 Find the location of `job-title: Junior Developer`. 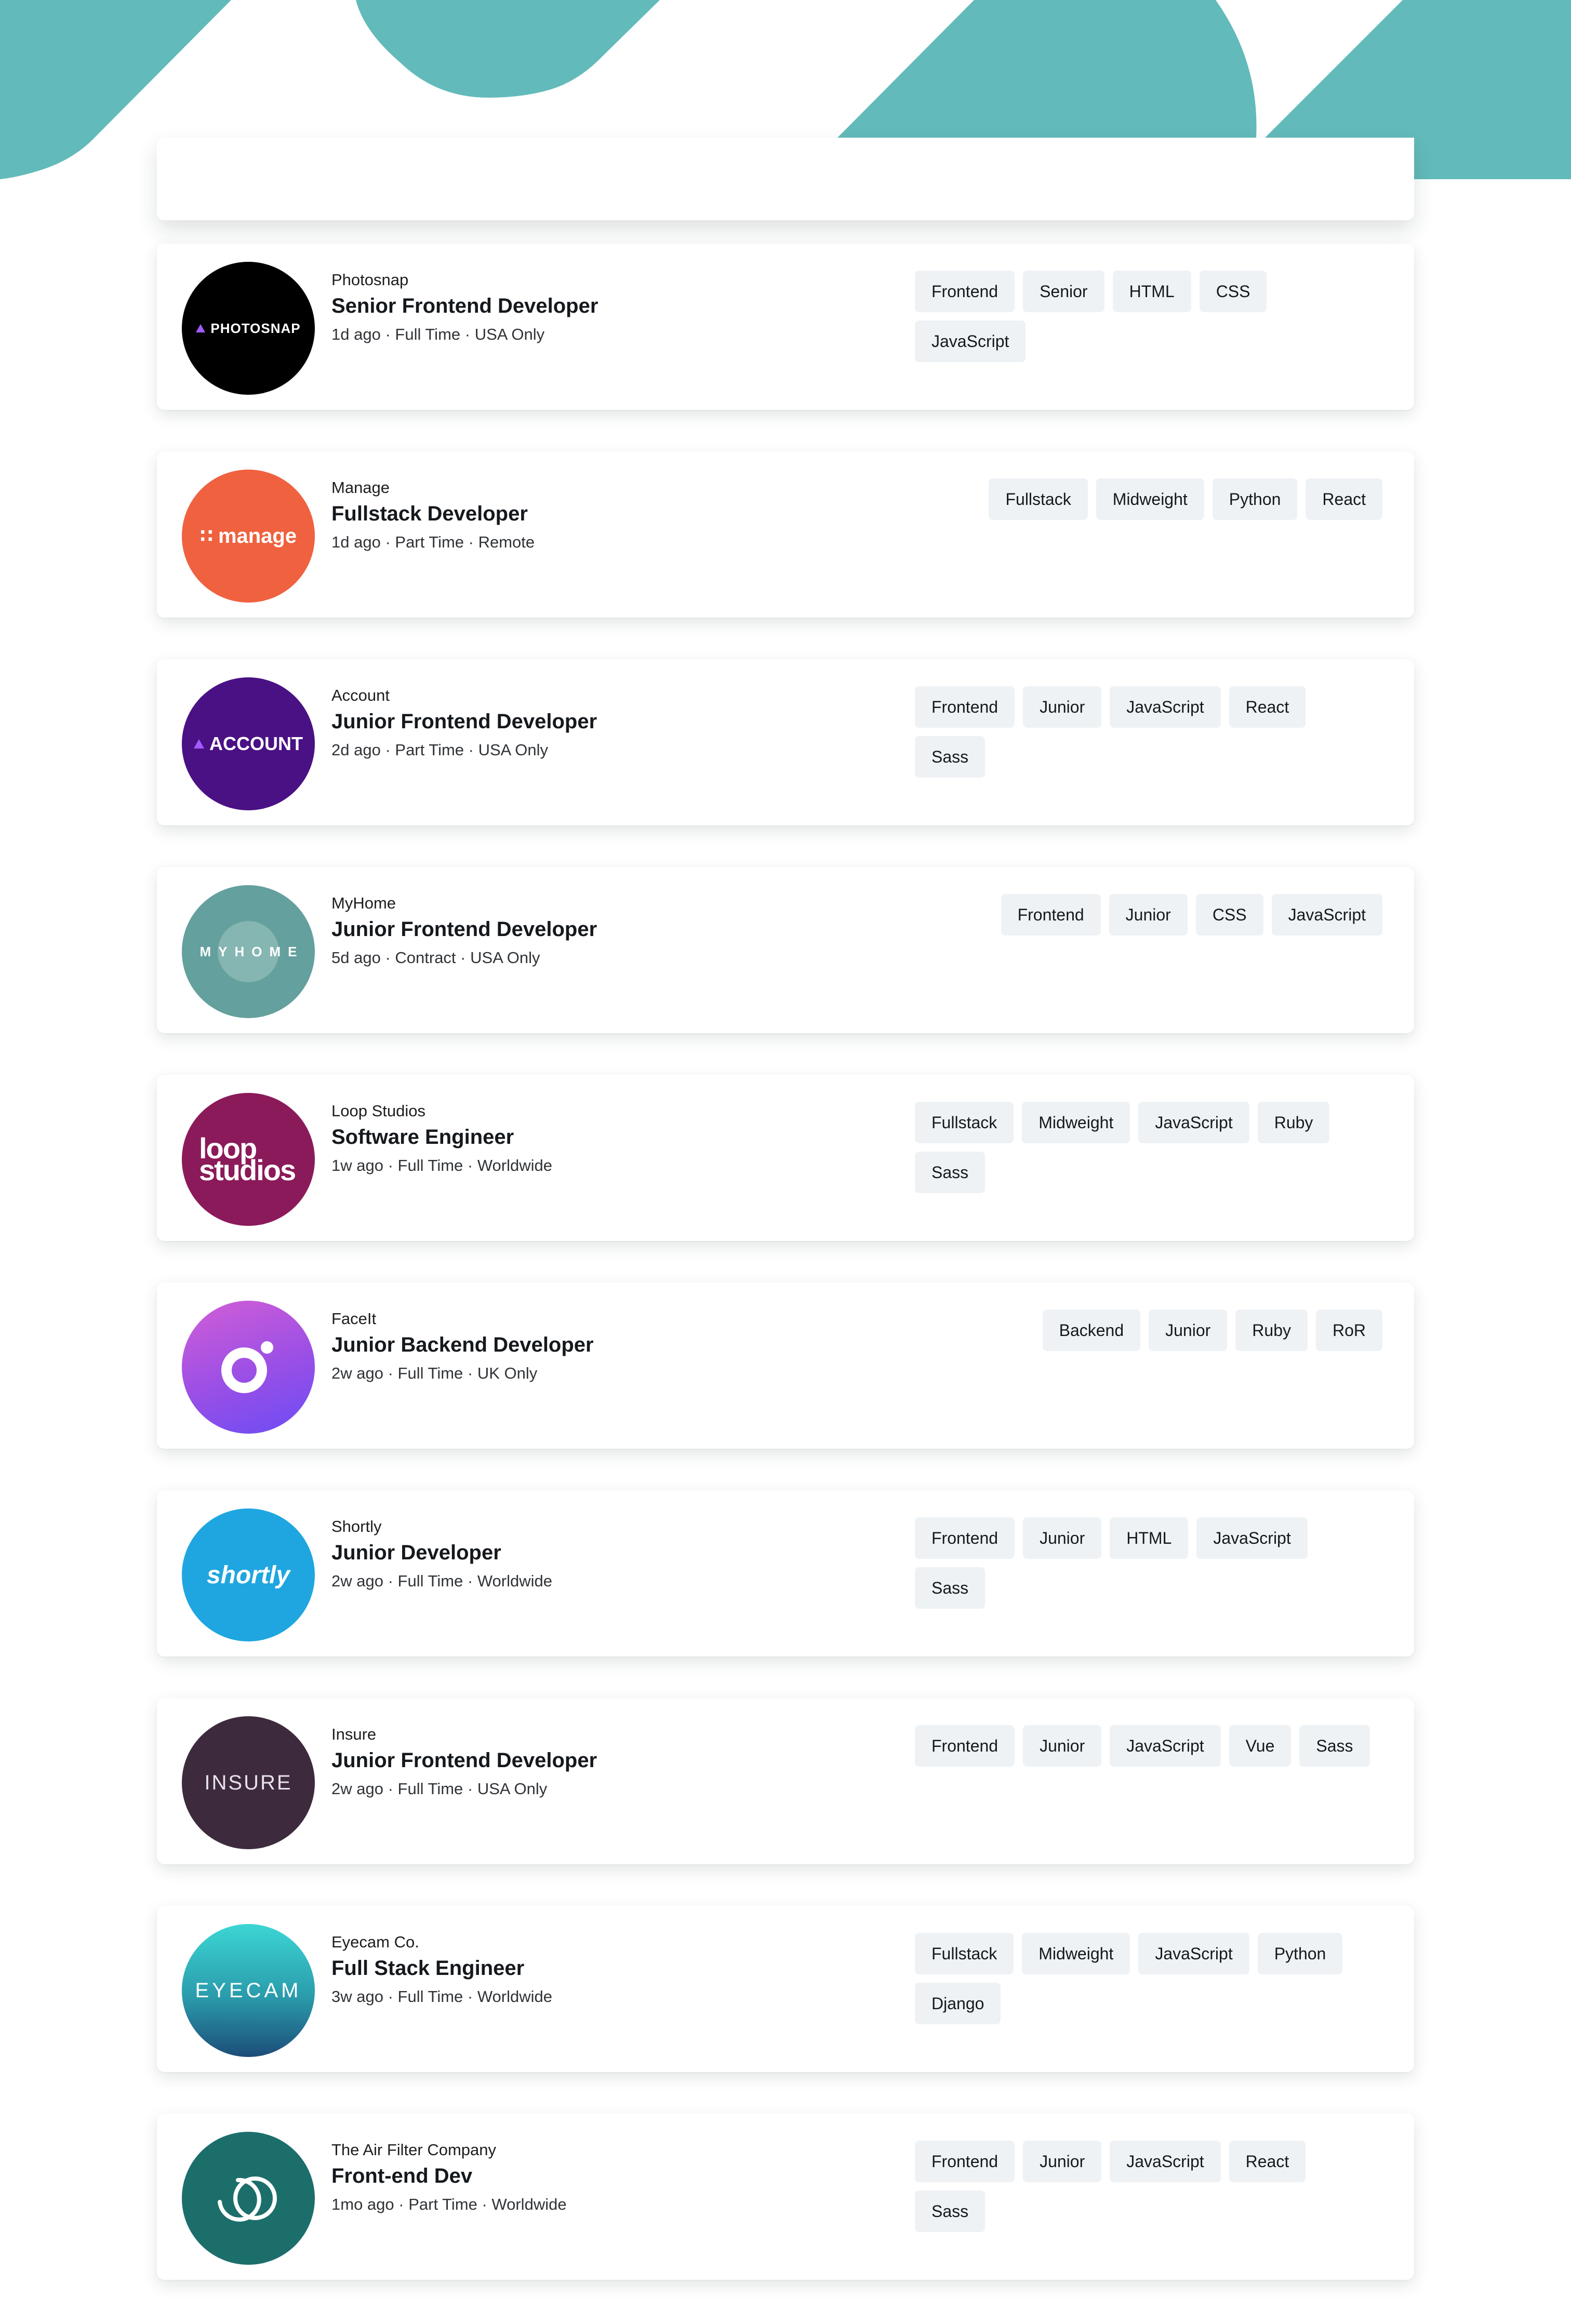

job-title: Junior Developer is located at coordinates (441, 1553).